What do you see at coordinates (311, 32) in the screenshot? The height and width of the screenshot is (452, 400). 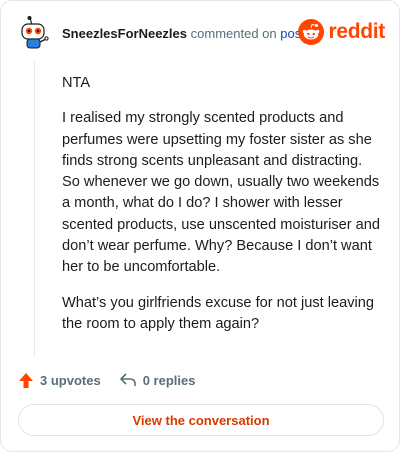 I see `reddit-snoo-icon` at bounding box center [311, 32].